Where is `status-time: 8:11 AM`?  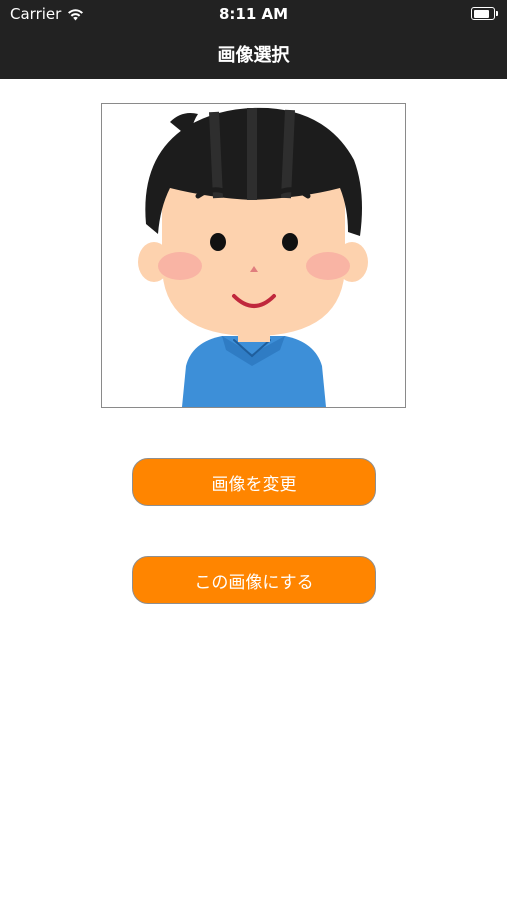
status-time: 8:11 AM is located at coordinates (253, 14).